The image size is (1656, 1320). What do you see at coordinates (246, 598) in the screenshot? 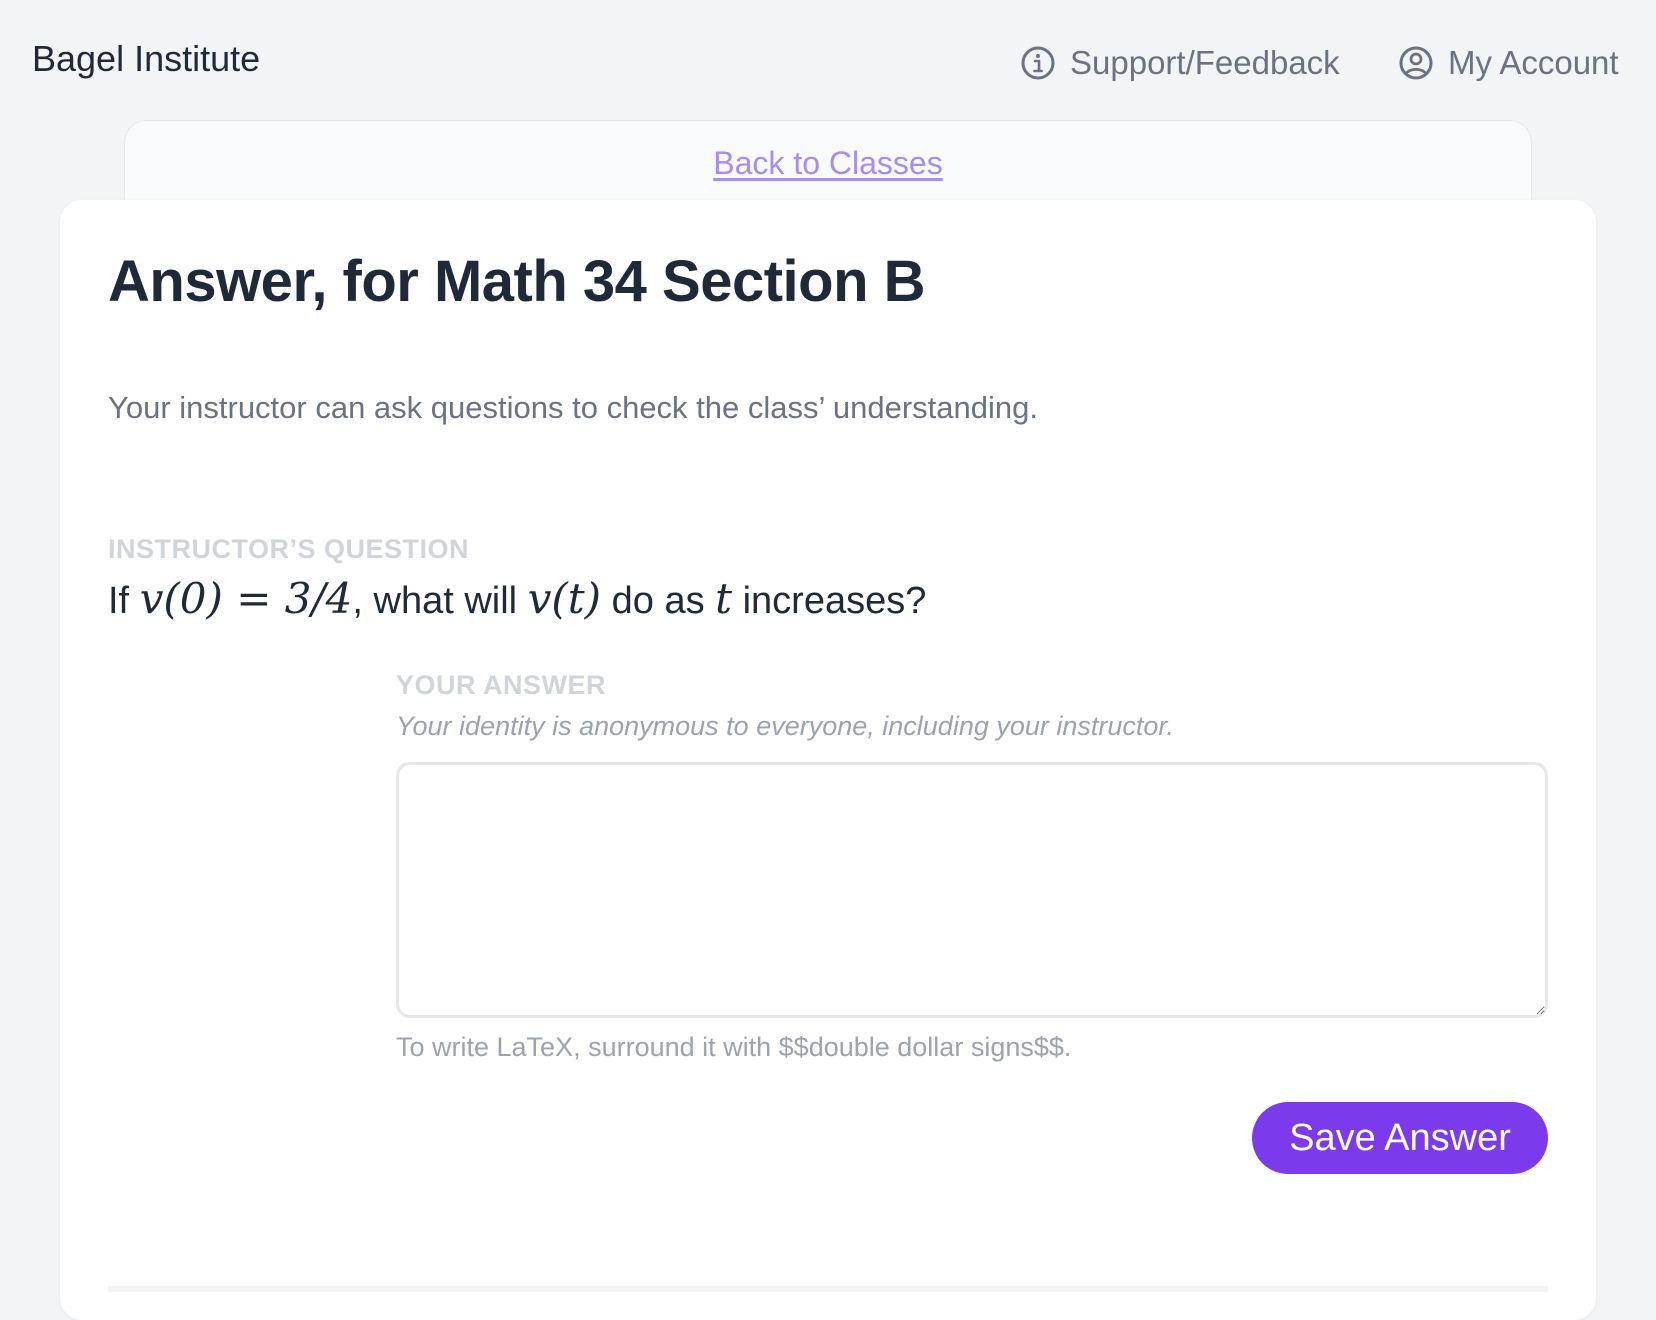
I see `math-v0-equals: v(0) = 3/4` at bounding box center [246, 598].